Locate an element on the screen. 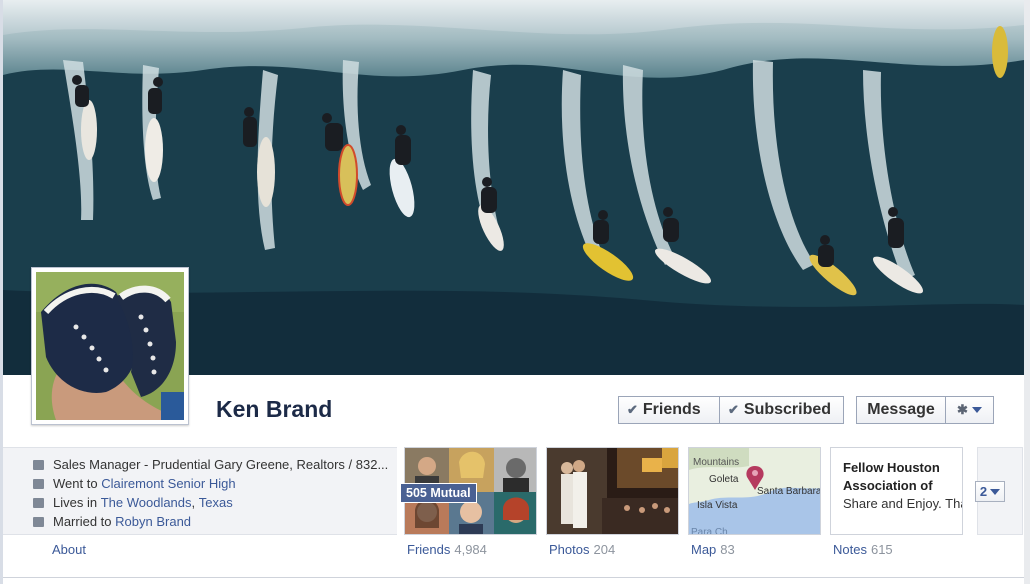  subscribed-button-label: Subscribed is located at coordinates (787, 409).